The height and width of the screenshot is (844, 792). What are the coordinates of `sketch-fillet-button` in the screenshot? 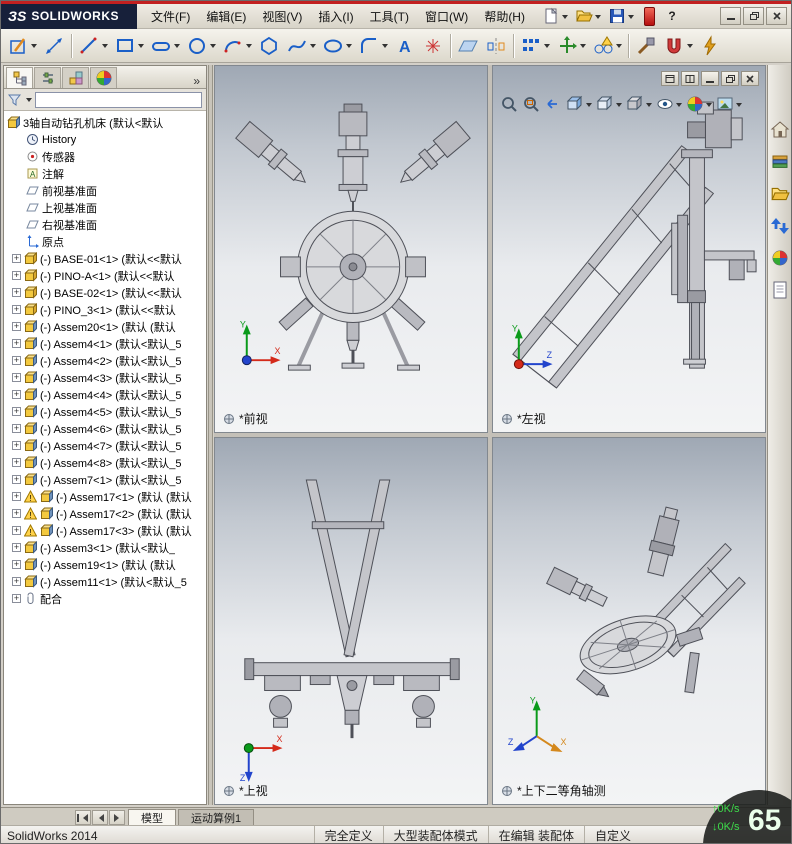 It's located at (373, 46).